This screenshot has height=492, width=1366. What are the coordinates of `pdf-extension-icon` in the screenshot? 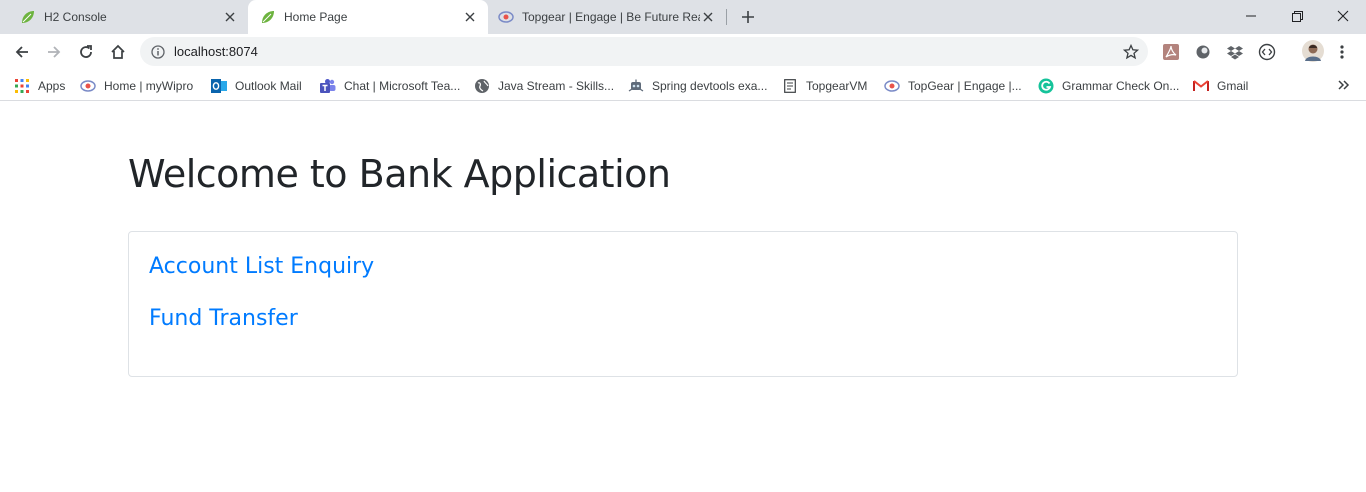 It's located at (1171, 52).